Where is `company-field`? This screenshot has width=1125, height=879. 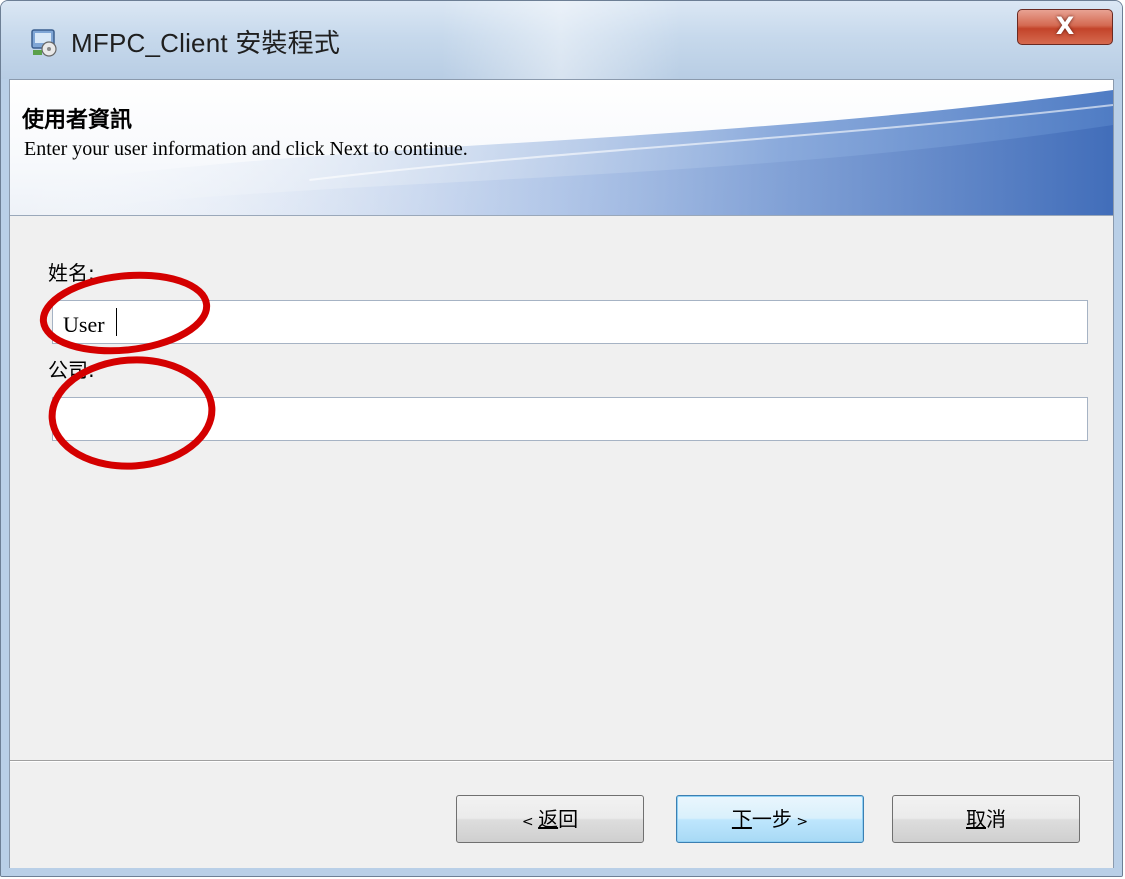
company-field is located at coordinates (570, 419).